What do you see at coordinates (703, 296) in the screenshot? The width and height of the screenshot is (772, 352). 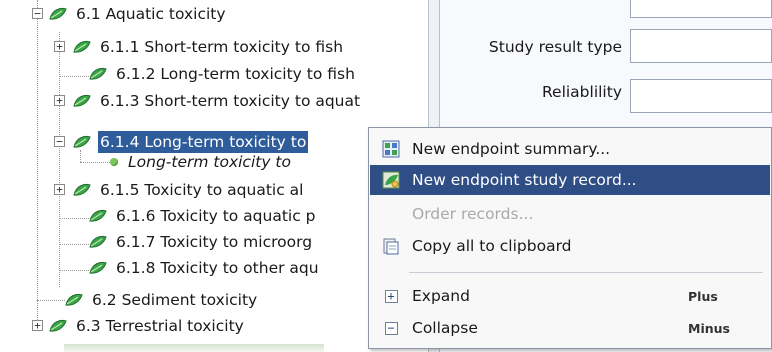 I see `menu-shortcut: Plus` at bounding box center [703, 296].